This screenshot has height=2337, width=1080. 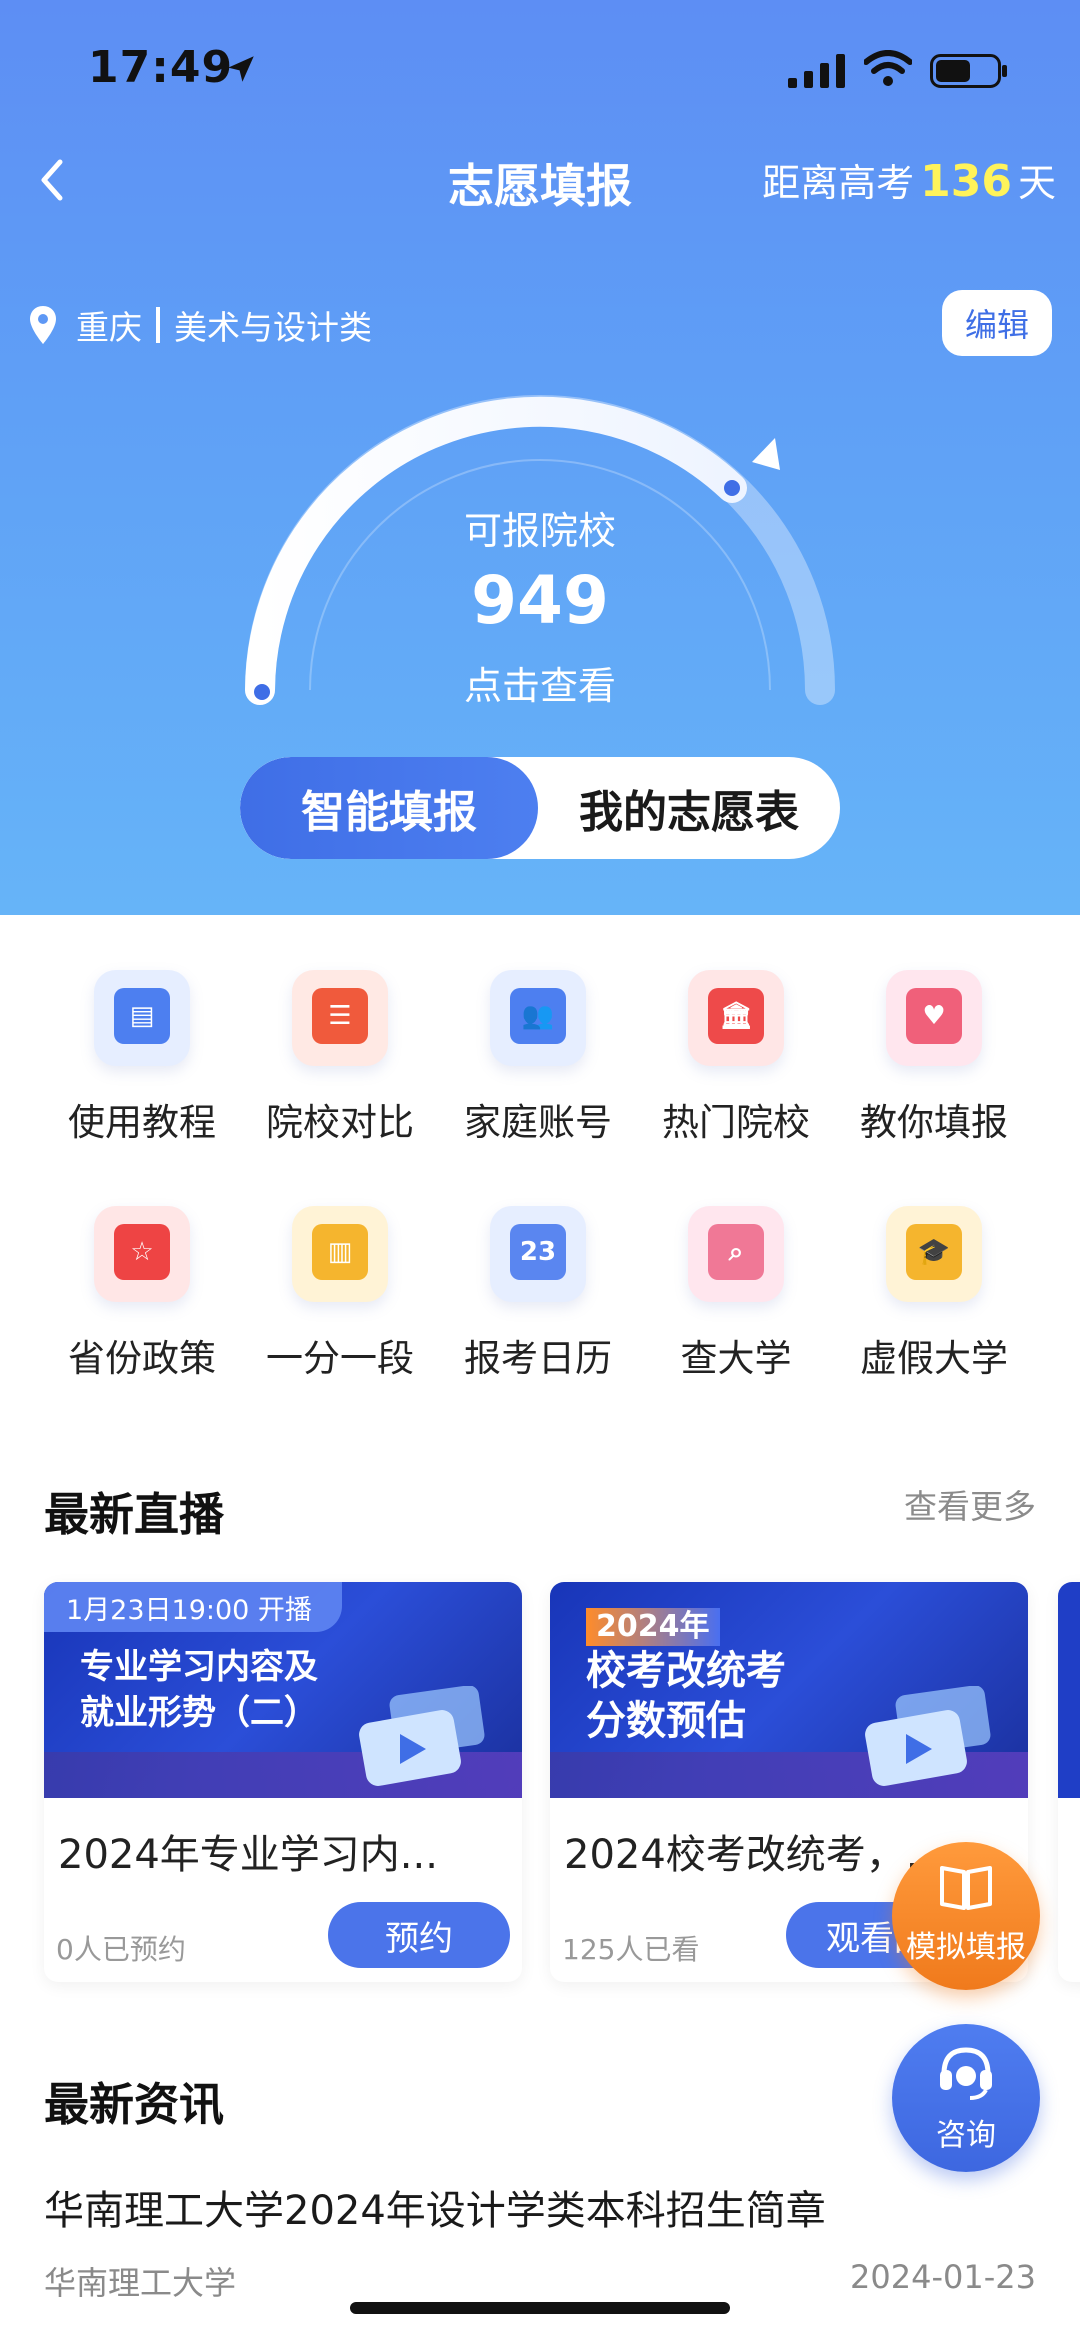 What do you see at coordinates (934, 1060) in the screenshot?
I see `tool-heart-card: ♥ 教你填报` at bounding box center [934, 1060].